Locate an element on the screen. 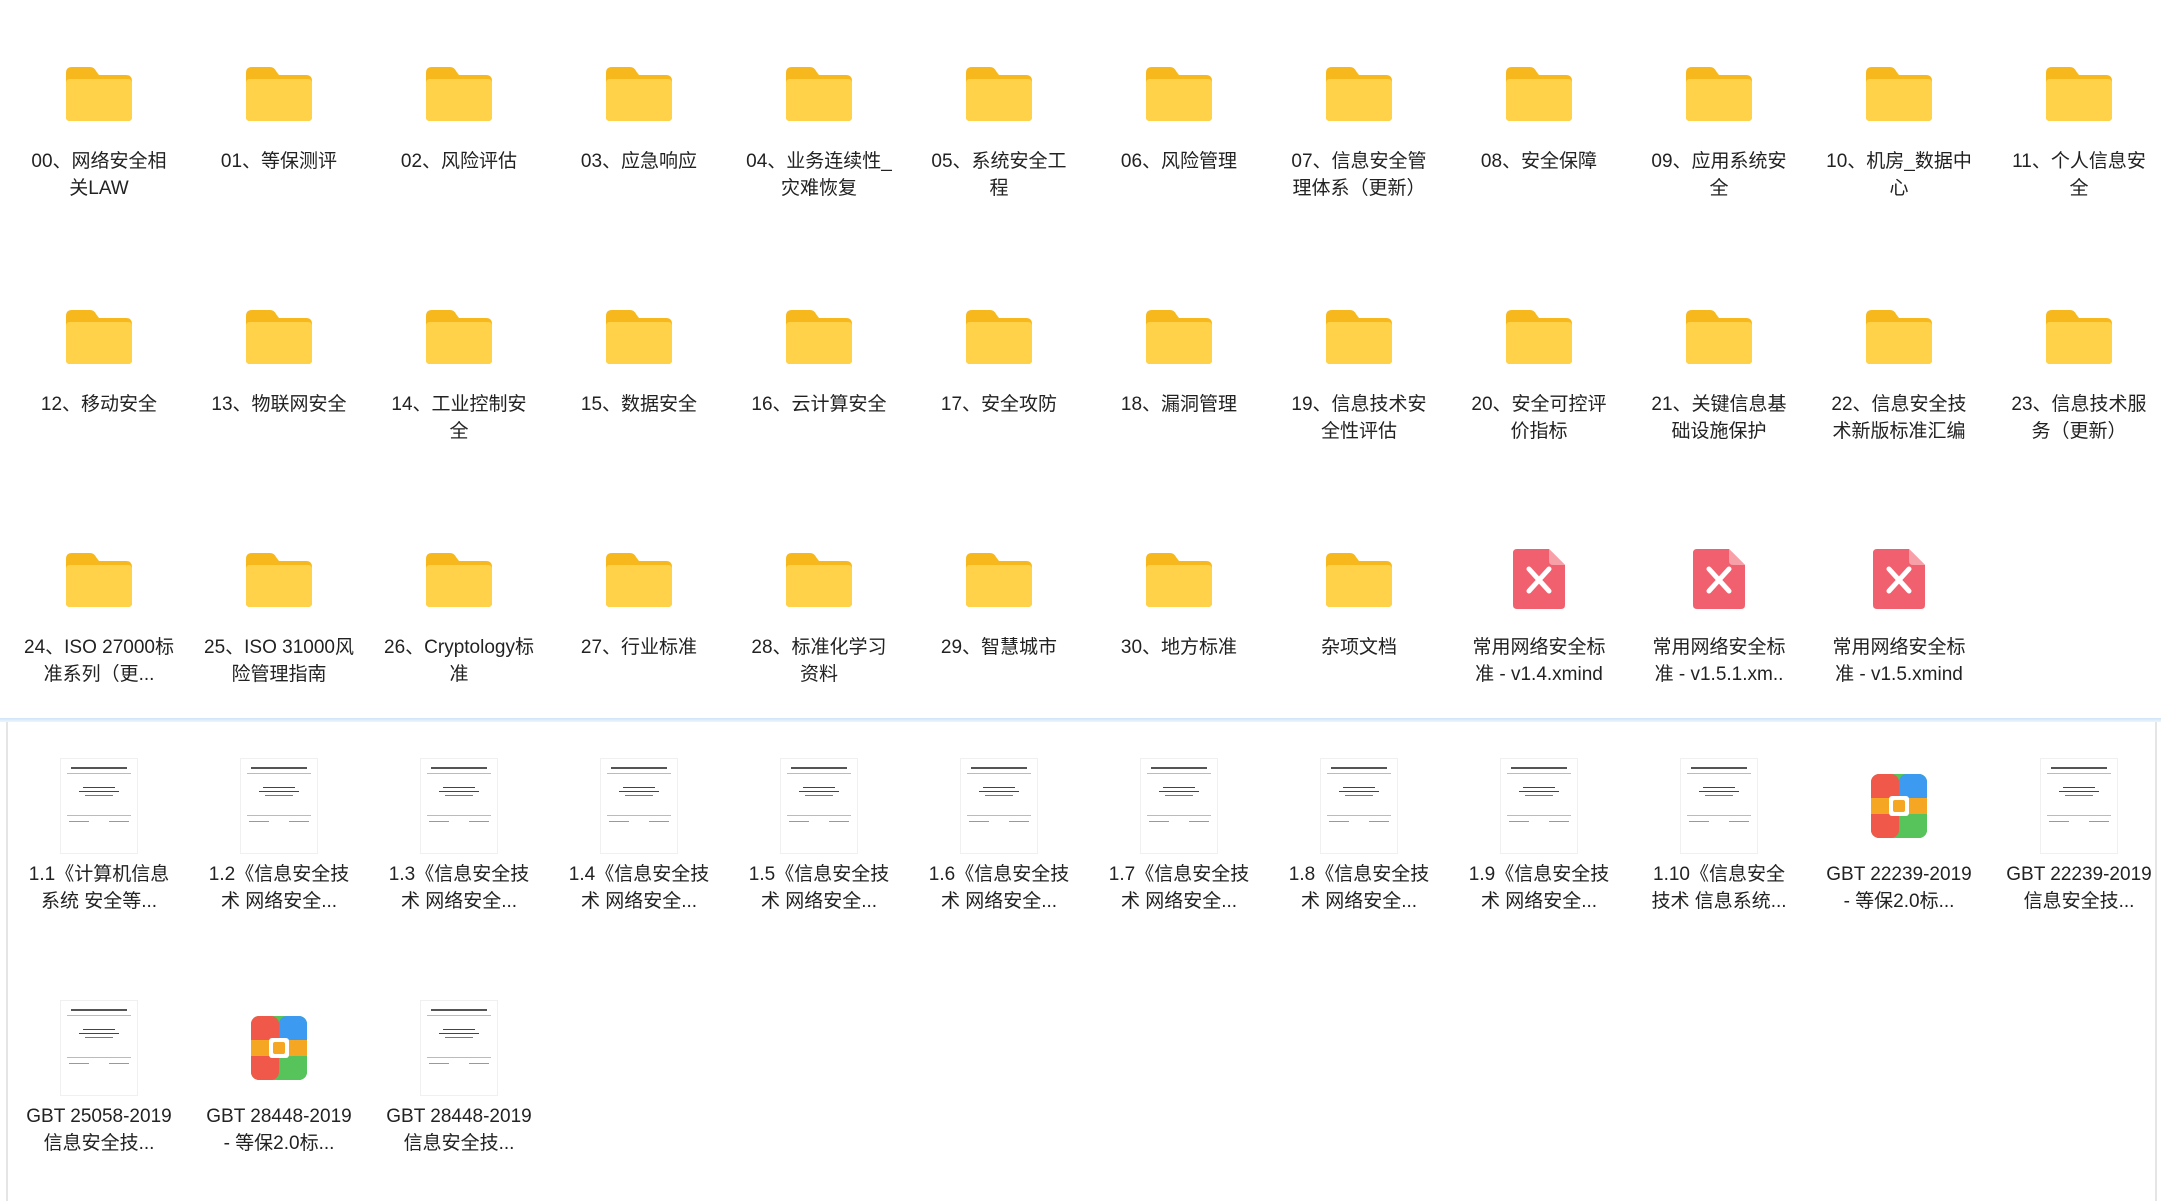  folder-item: 03、应急响应 is located at coordinates (639, 112).